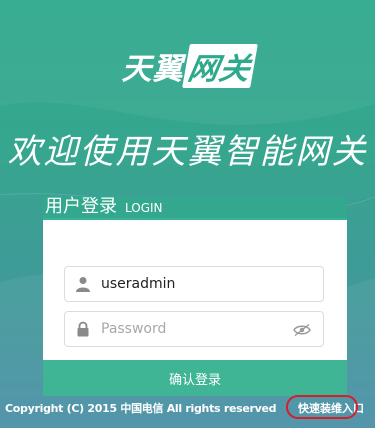  What do you see at coordinates (83, 284) in the screenshot?
I see `user-icon` at bounding box center [83, 284].